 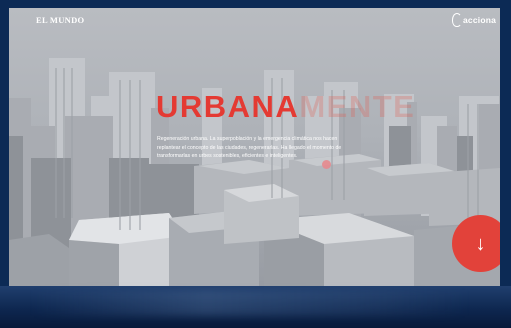 I want to click on arrow-down-icon: ↓, so click(x=480, y=243).